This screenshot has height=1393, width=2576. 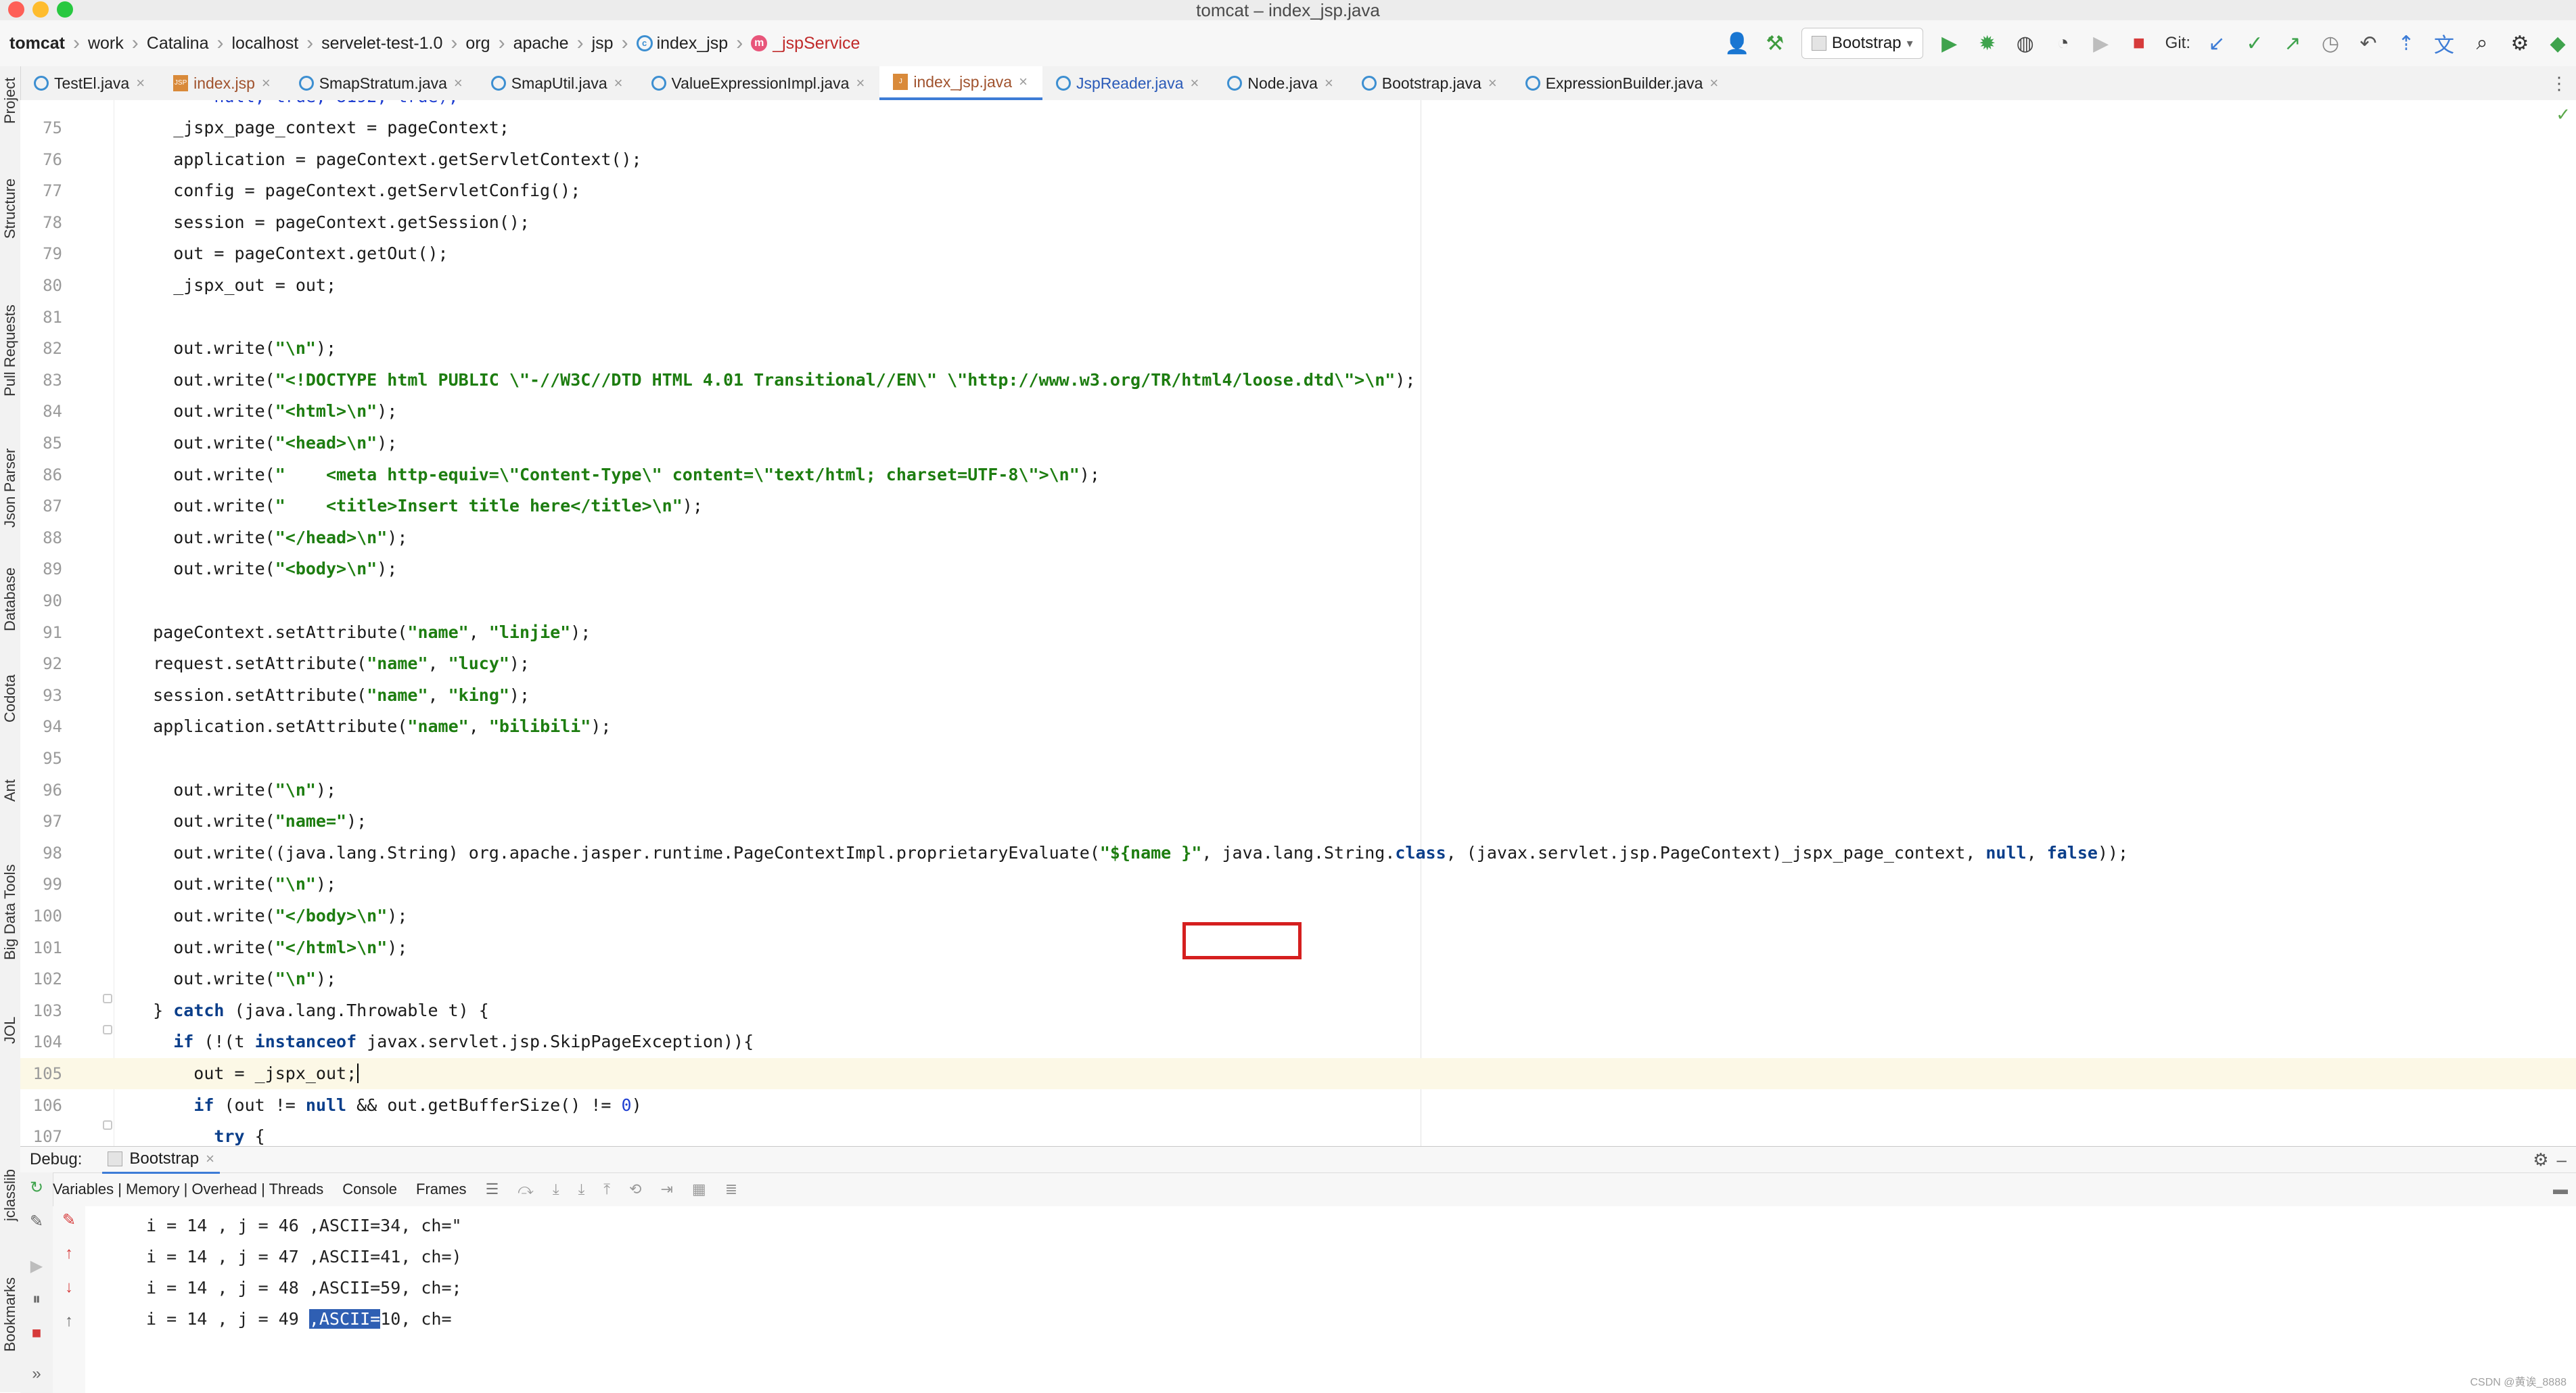 I want to click on run-configuration-select: Bootstrap ▾, so click(x=1862, y=44).